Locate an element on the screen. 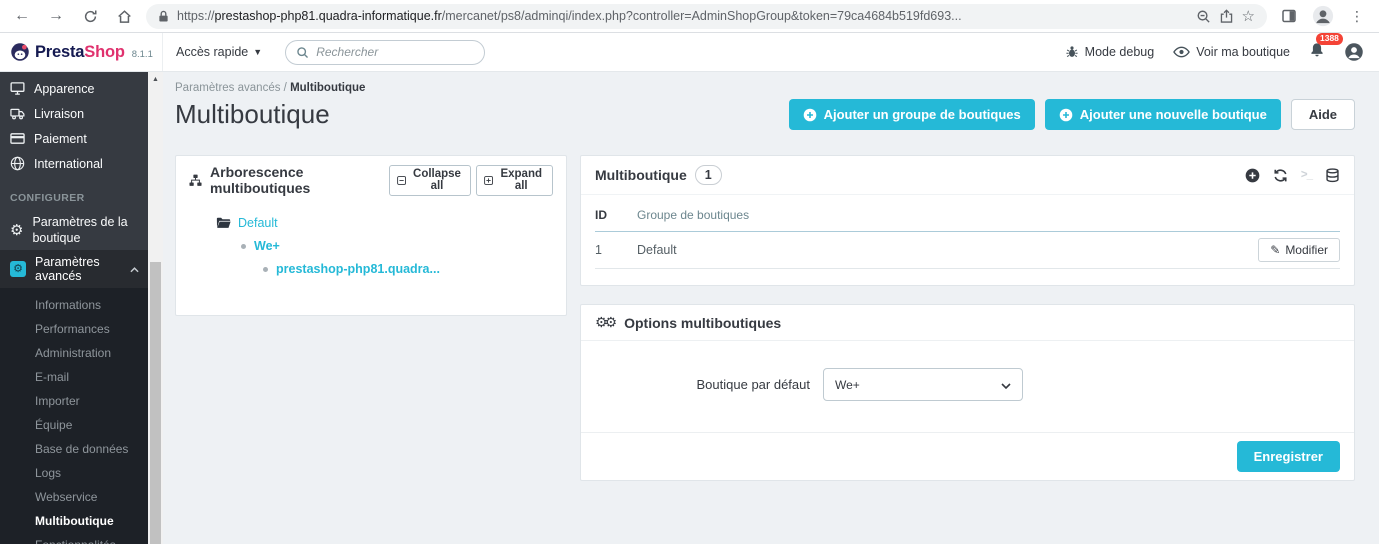 This screenshot has height=544, width=1379. add-shop-group-button: Ajouter un groupe de boutiques is located at coordinates (911, 114).